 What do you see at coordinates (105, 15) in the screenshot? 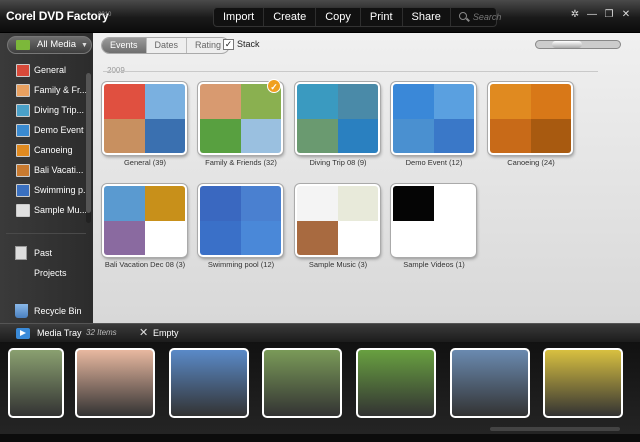
I see `app-version: 2010` at bounding box center [105, 15].